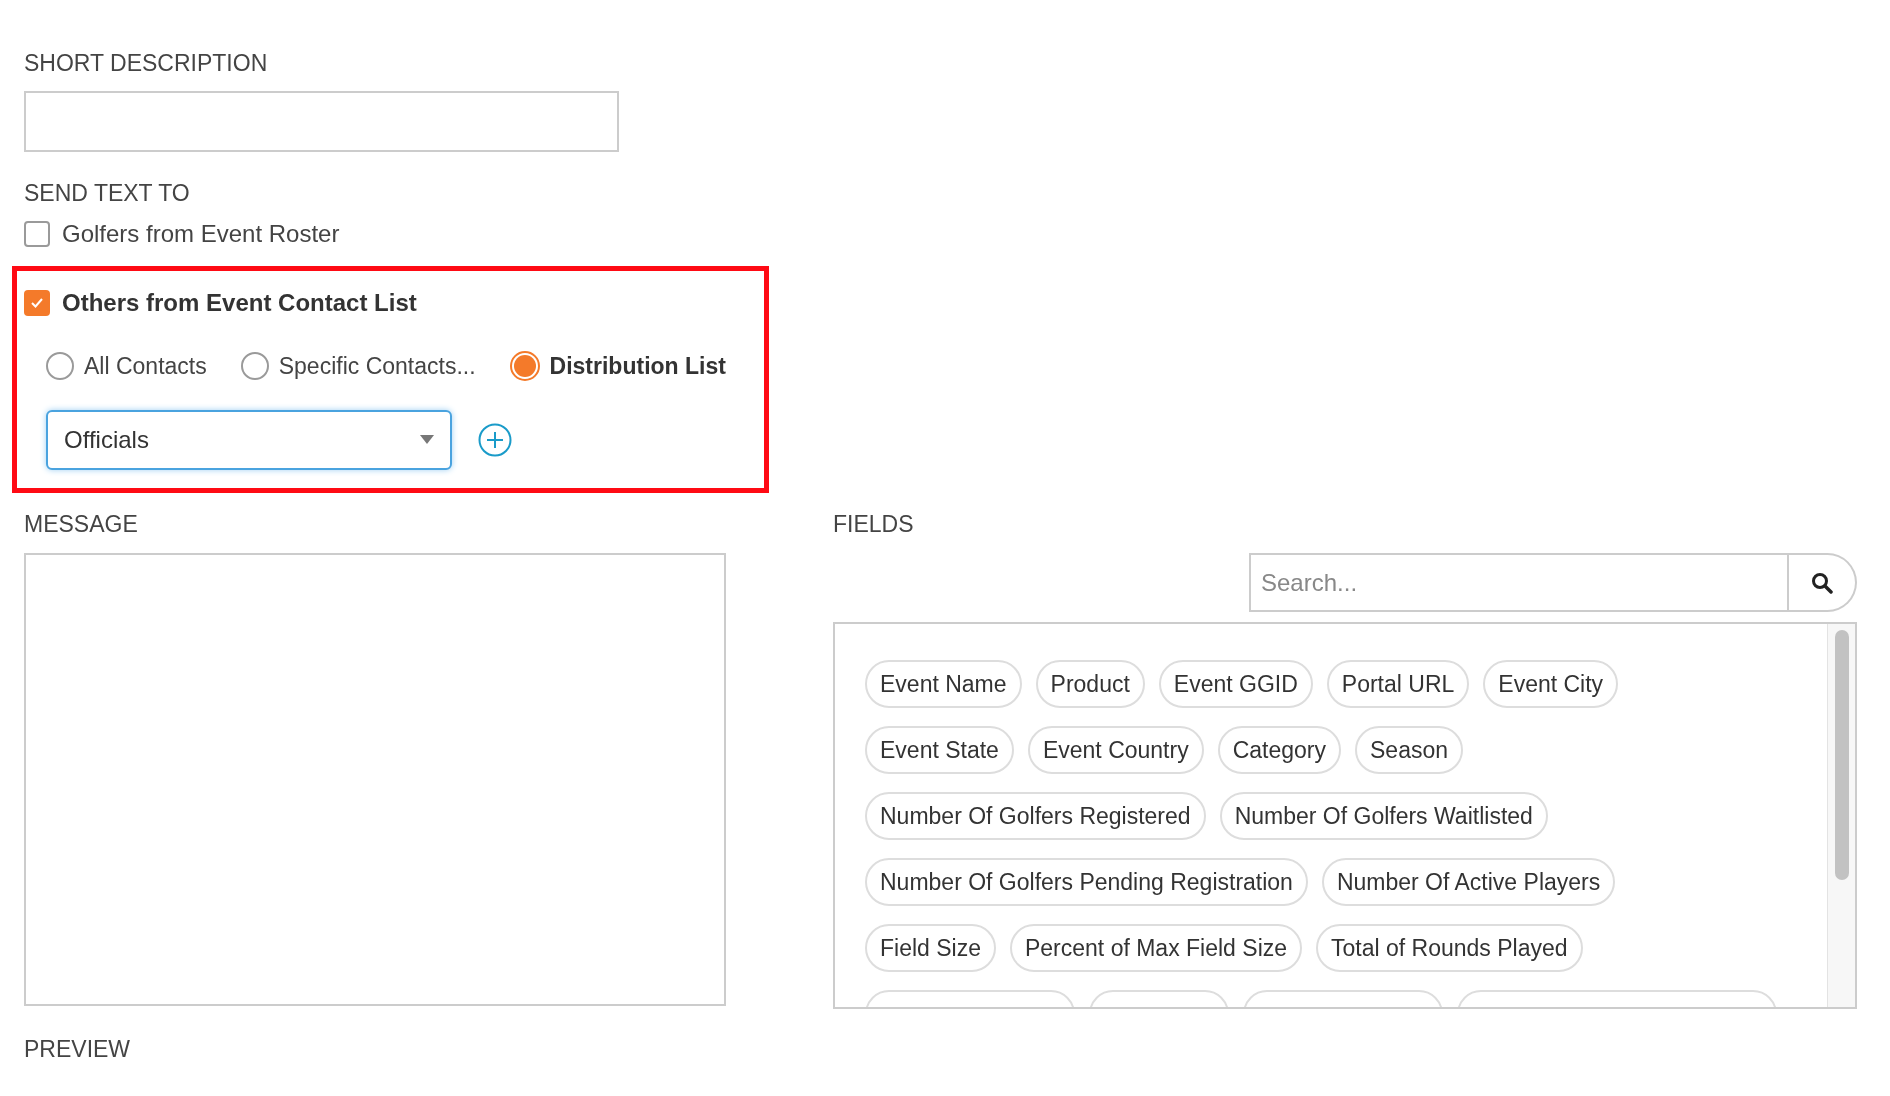 The width and height of the screenshot is (1890, 1096). Describe the element at coordinates (939, 750) in the screenshot. I see `field-tag: Event State` at that location.